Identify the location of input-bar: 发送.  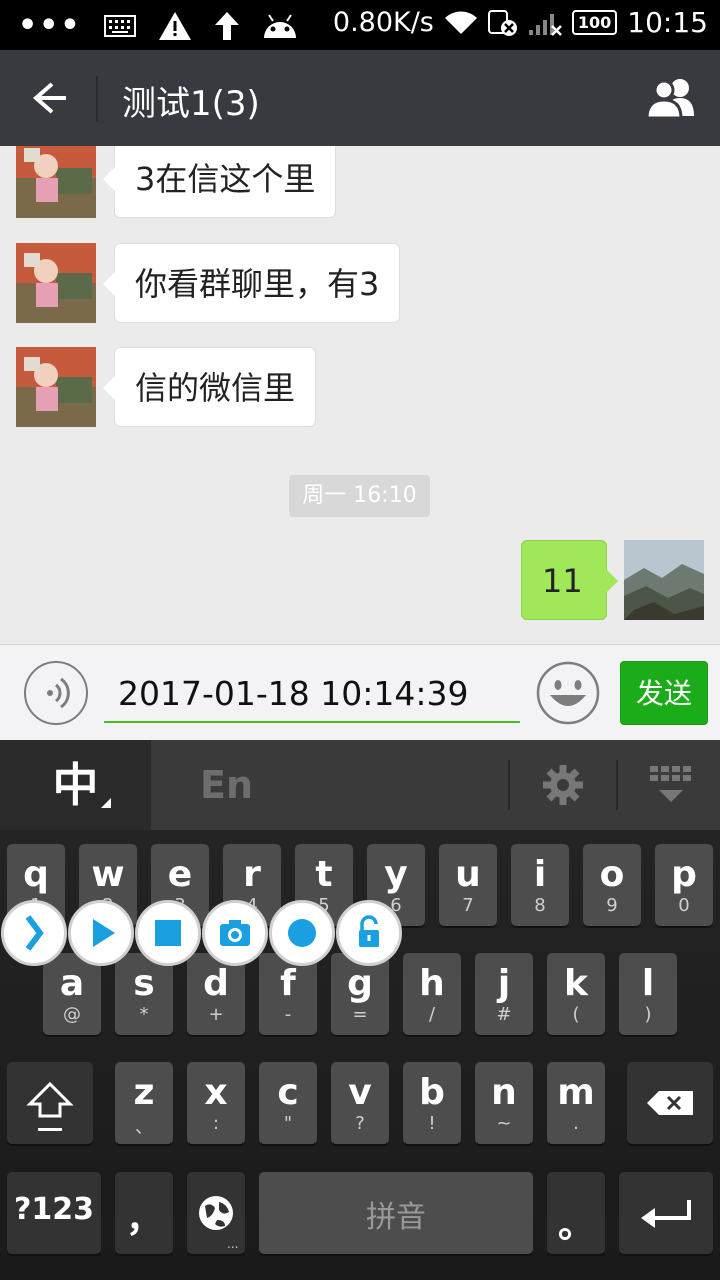
(360, 692).